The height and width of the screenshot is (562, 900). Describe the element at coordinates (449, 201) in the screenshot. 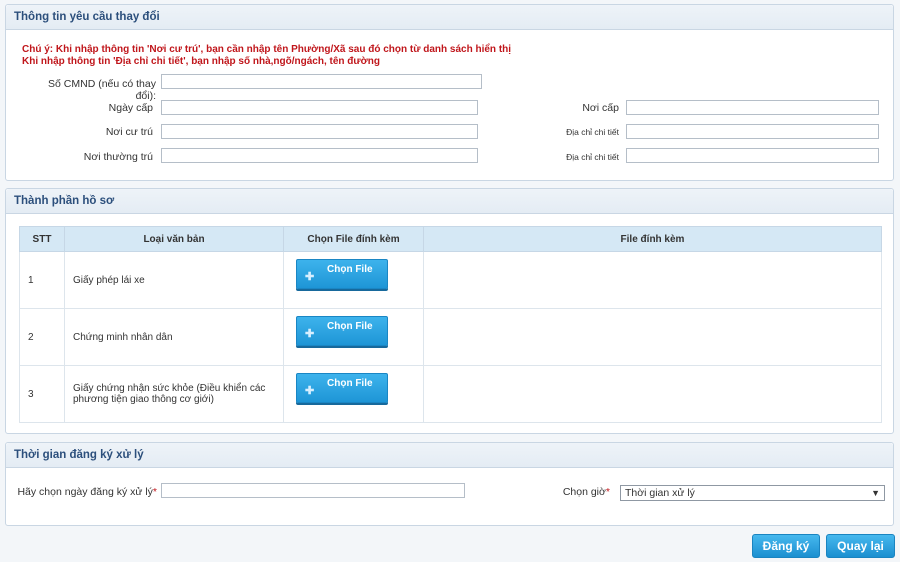

I see `documents-title: Thành phần hồ sơ` at that location.